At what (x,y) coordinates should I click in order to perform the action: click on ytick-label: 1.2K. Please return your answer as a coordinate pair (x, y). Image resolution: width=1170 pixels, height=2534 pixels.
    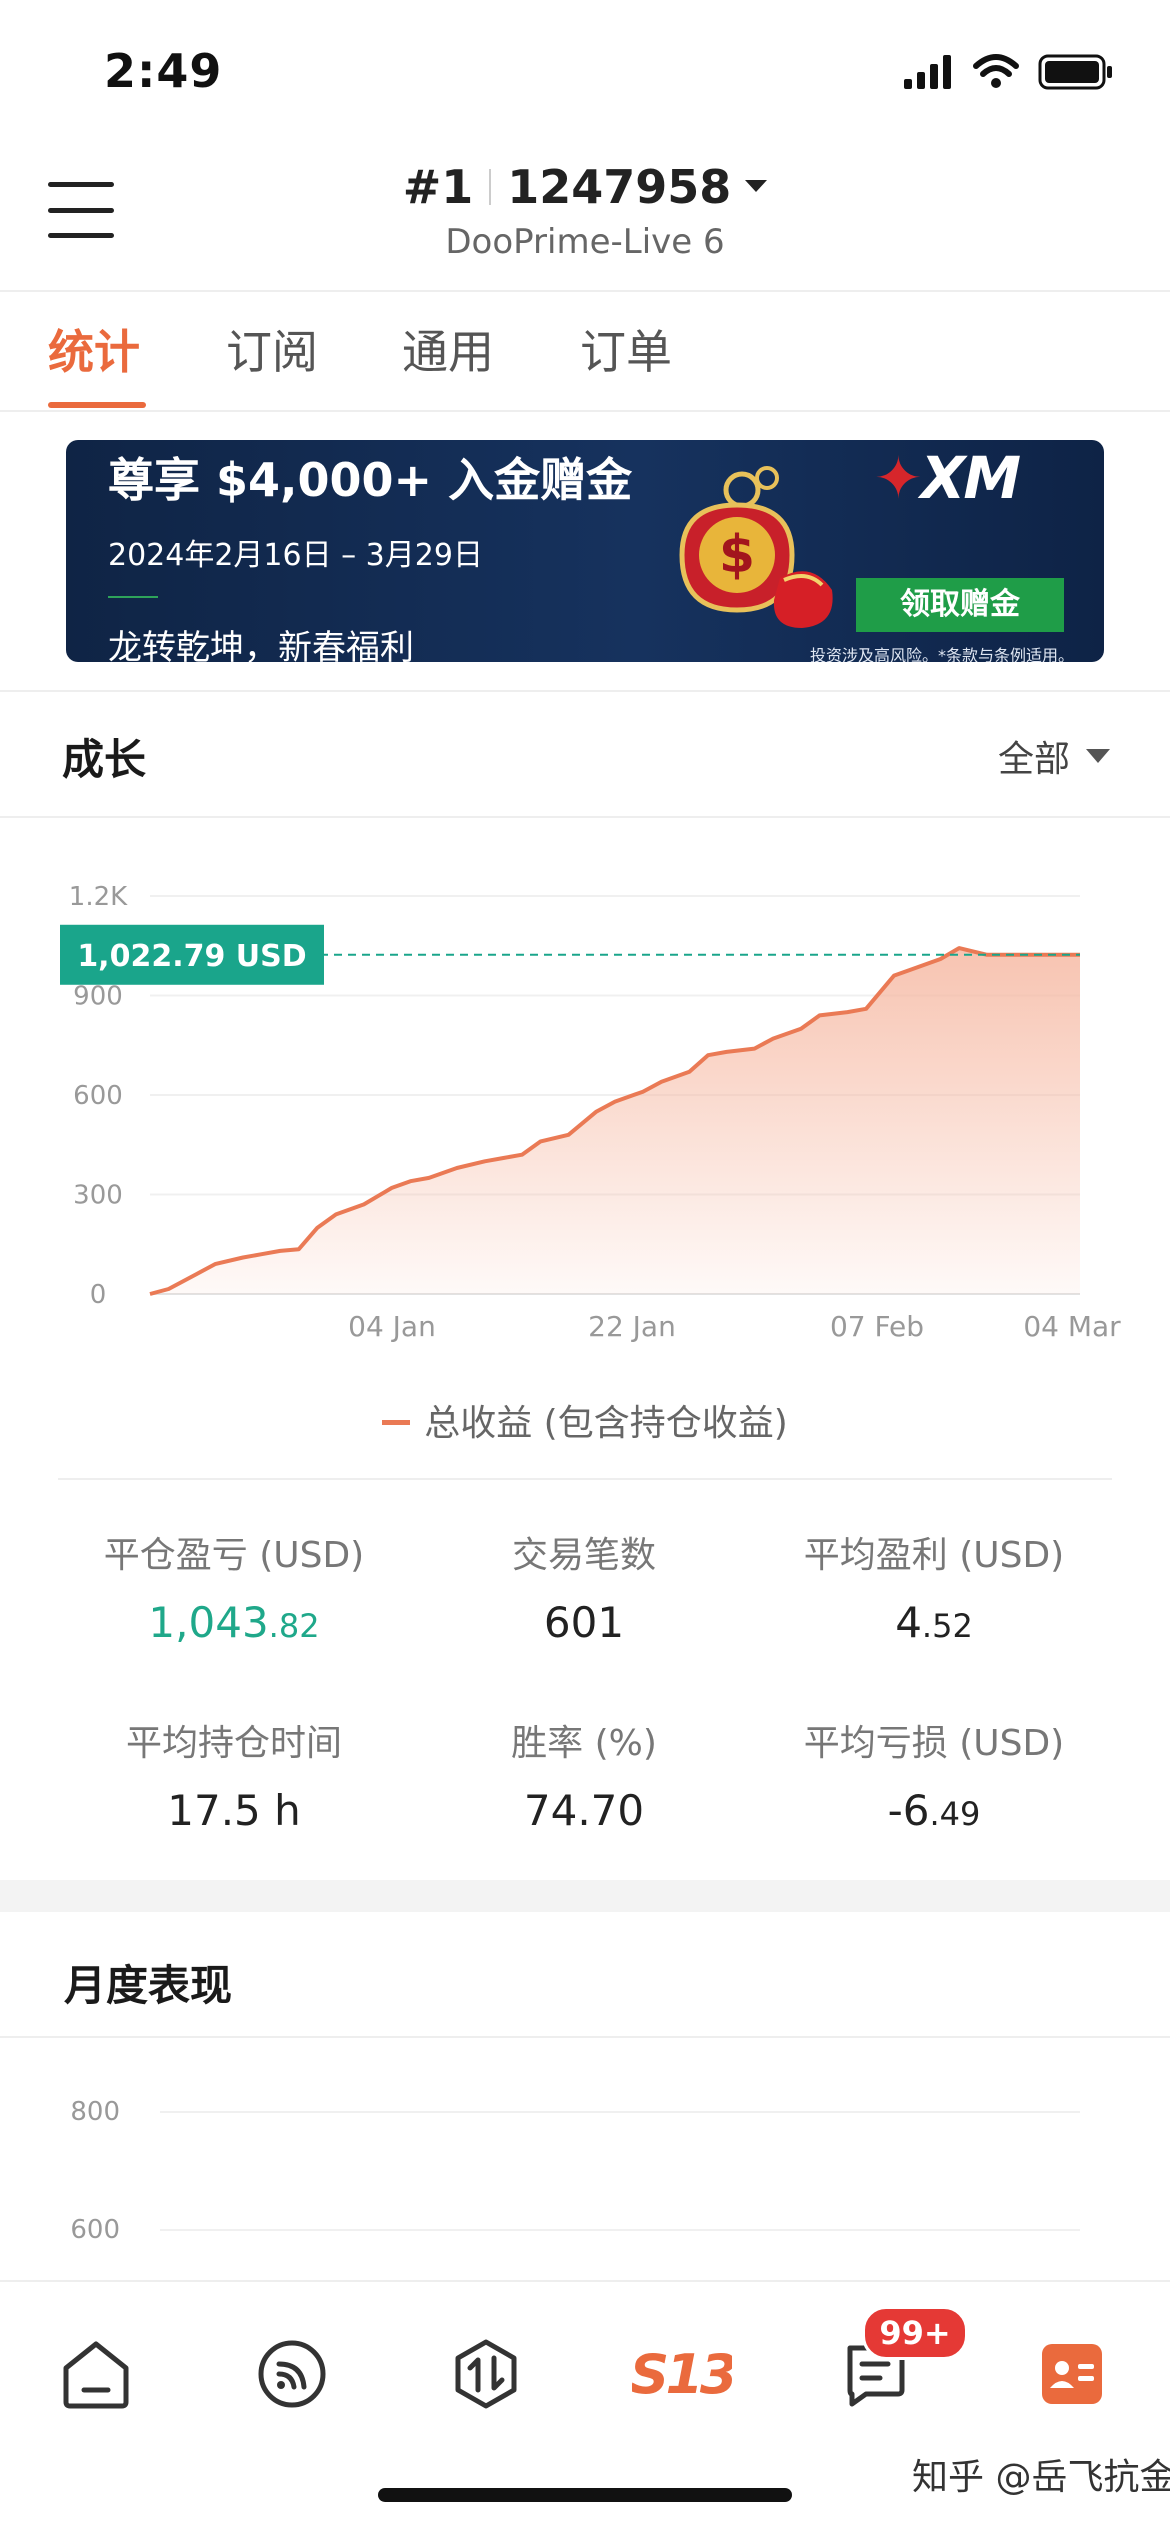
    Looking at the image, I should click on (98, 897).